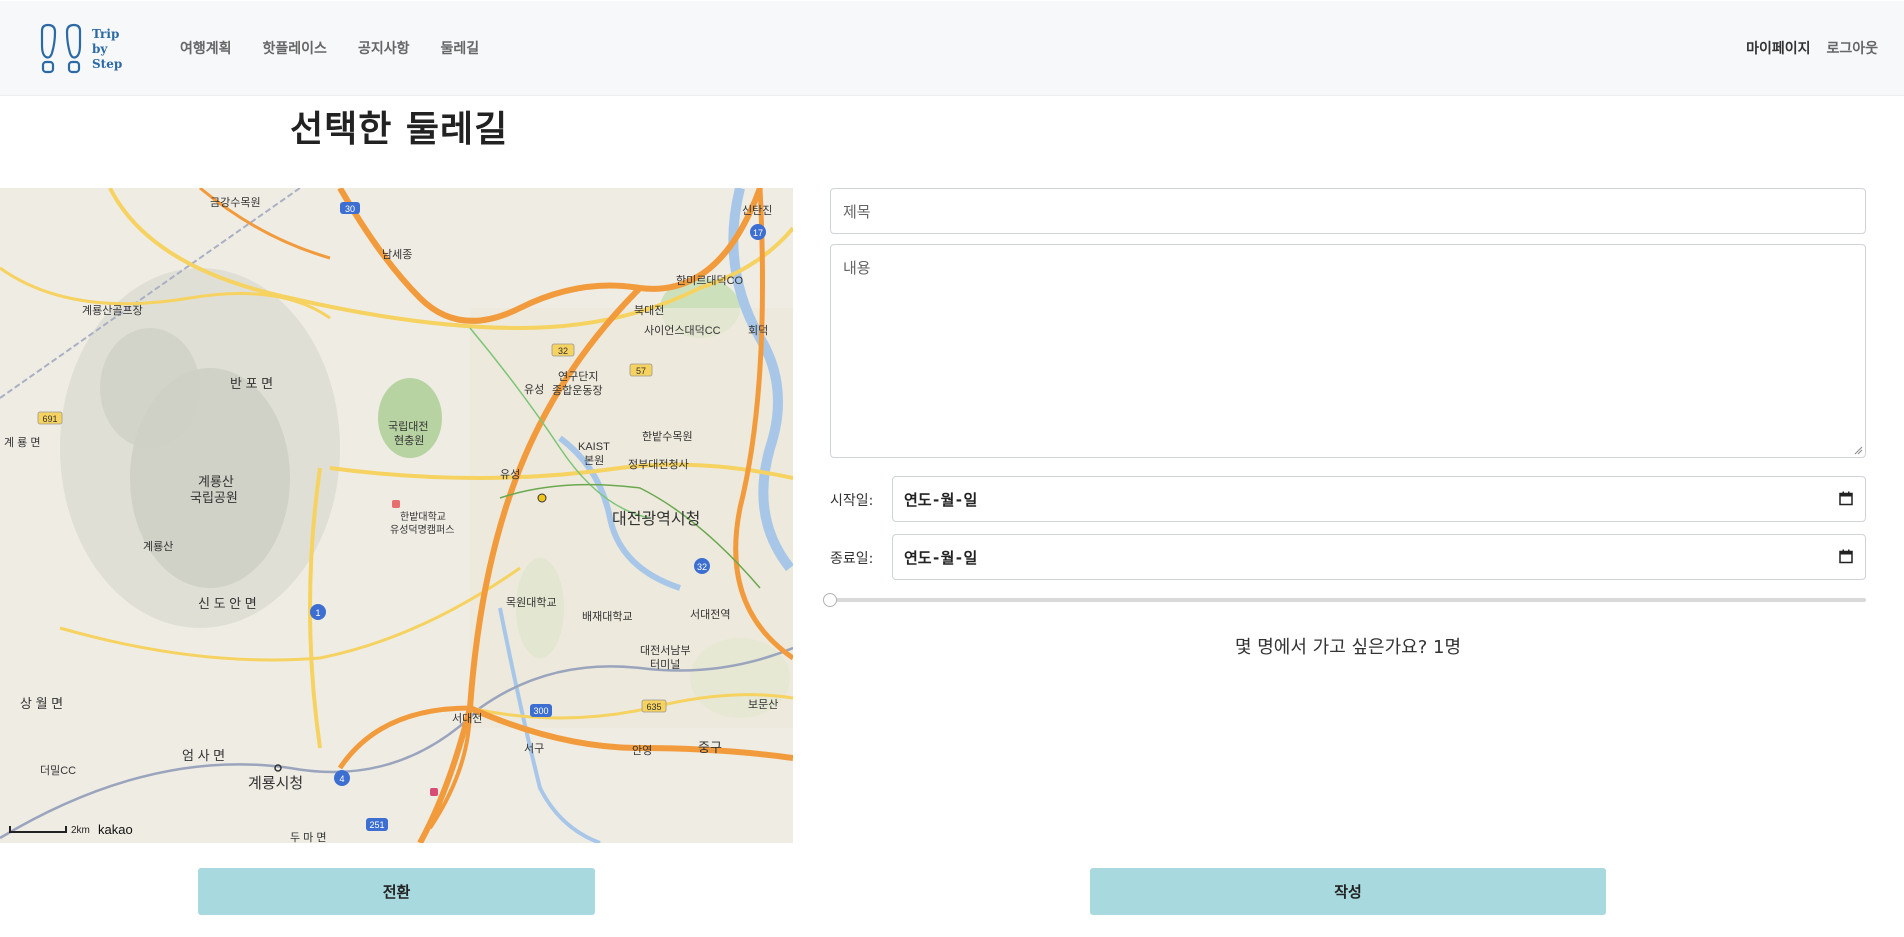 The width and height of the screenshot is (1904, 937). What do you see at coordinates (1348, 351) in the screenshot?
I see `content-textarea: 내용` at bounding box center [1348, 351].